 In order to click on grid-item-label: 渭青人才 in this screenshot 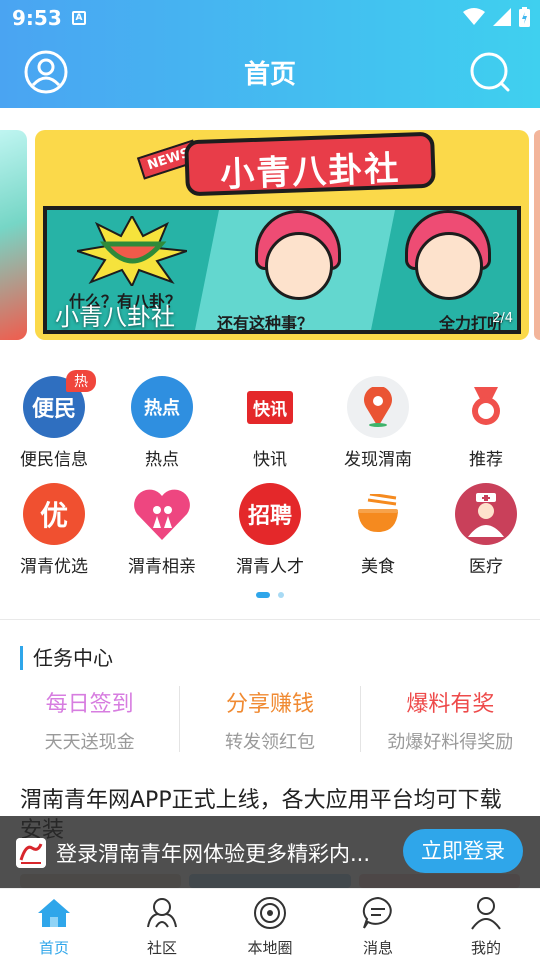, I will do `click(270, 567)`.